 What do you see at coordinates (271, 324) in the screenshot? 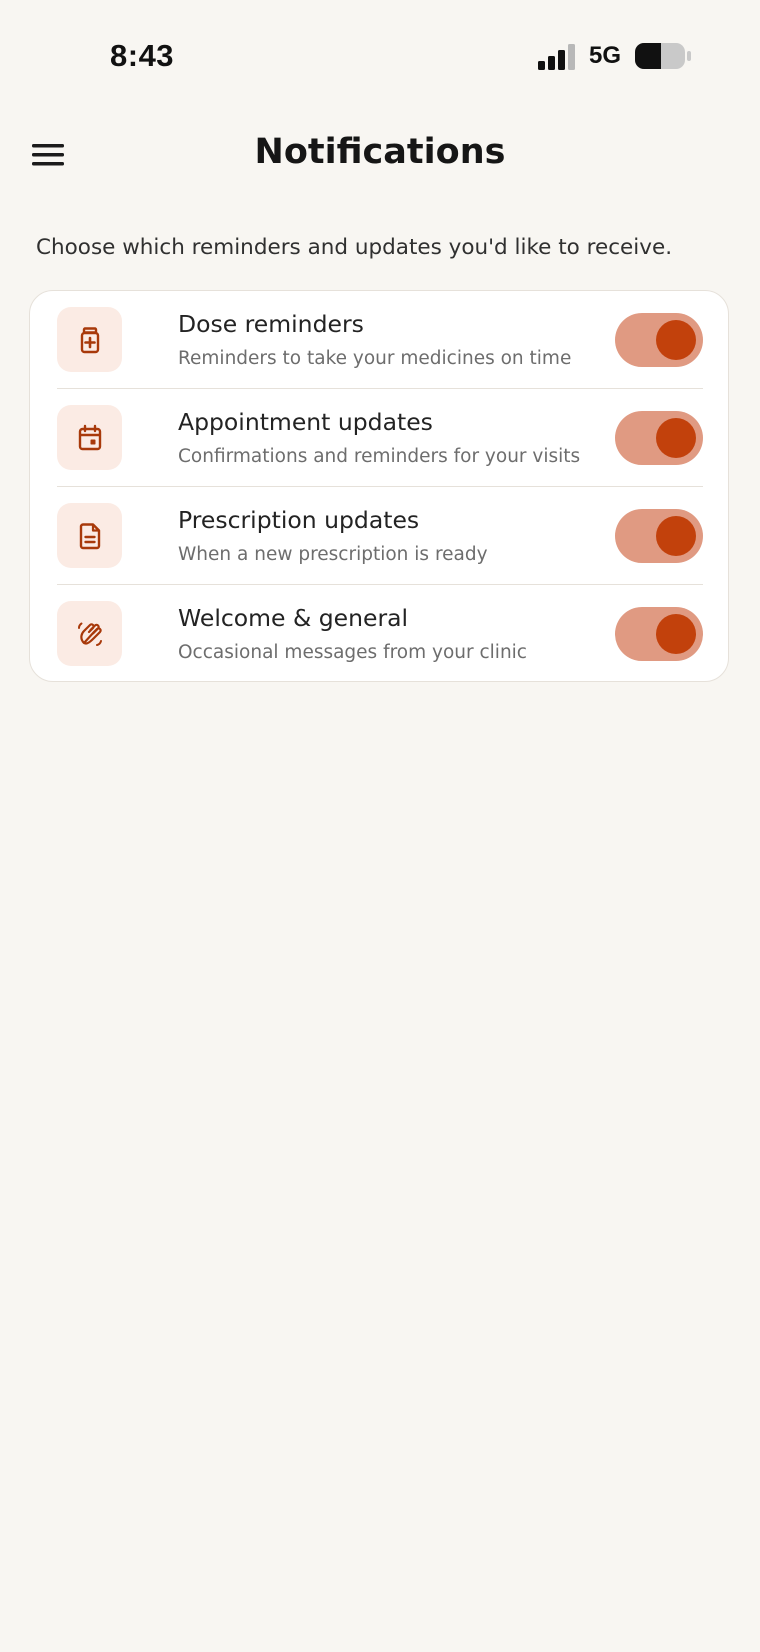
I see `setting-title: Dose reminders` at bounding box center [271, 324].